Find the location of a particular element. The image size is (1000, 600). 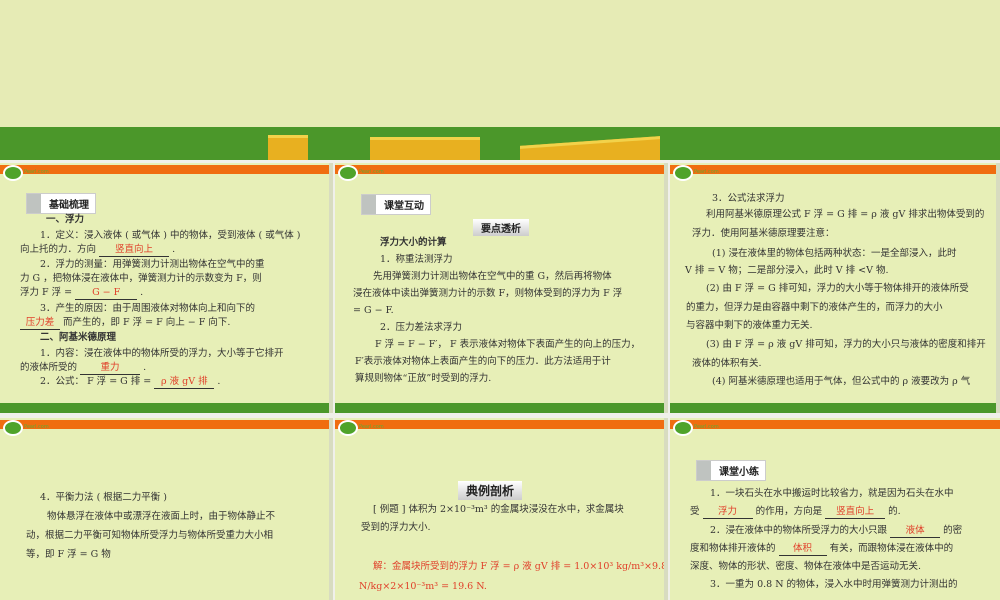

text-line: 等，即 F 浮 = G 物 is located at coordinates (68, 554).